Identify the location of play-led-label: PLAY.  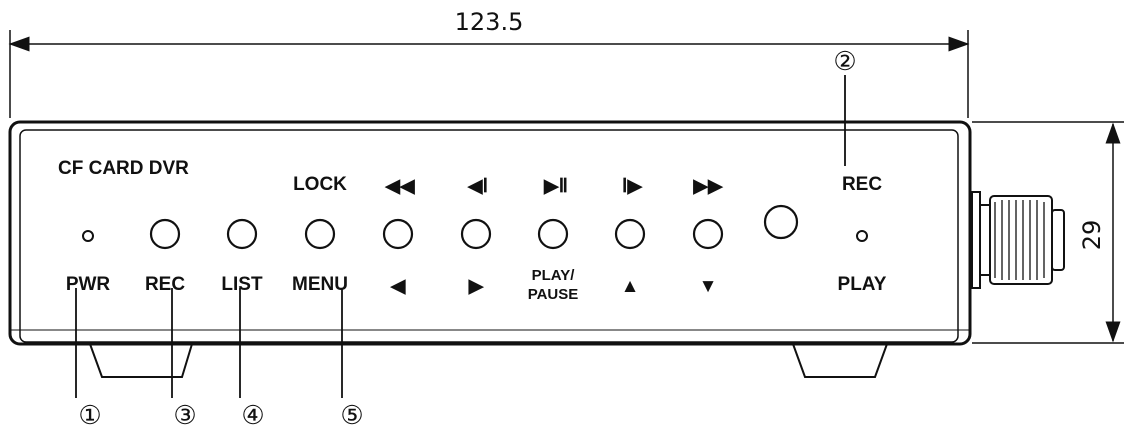
(862, 284).